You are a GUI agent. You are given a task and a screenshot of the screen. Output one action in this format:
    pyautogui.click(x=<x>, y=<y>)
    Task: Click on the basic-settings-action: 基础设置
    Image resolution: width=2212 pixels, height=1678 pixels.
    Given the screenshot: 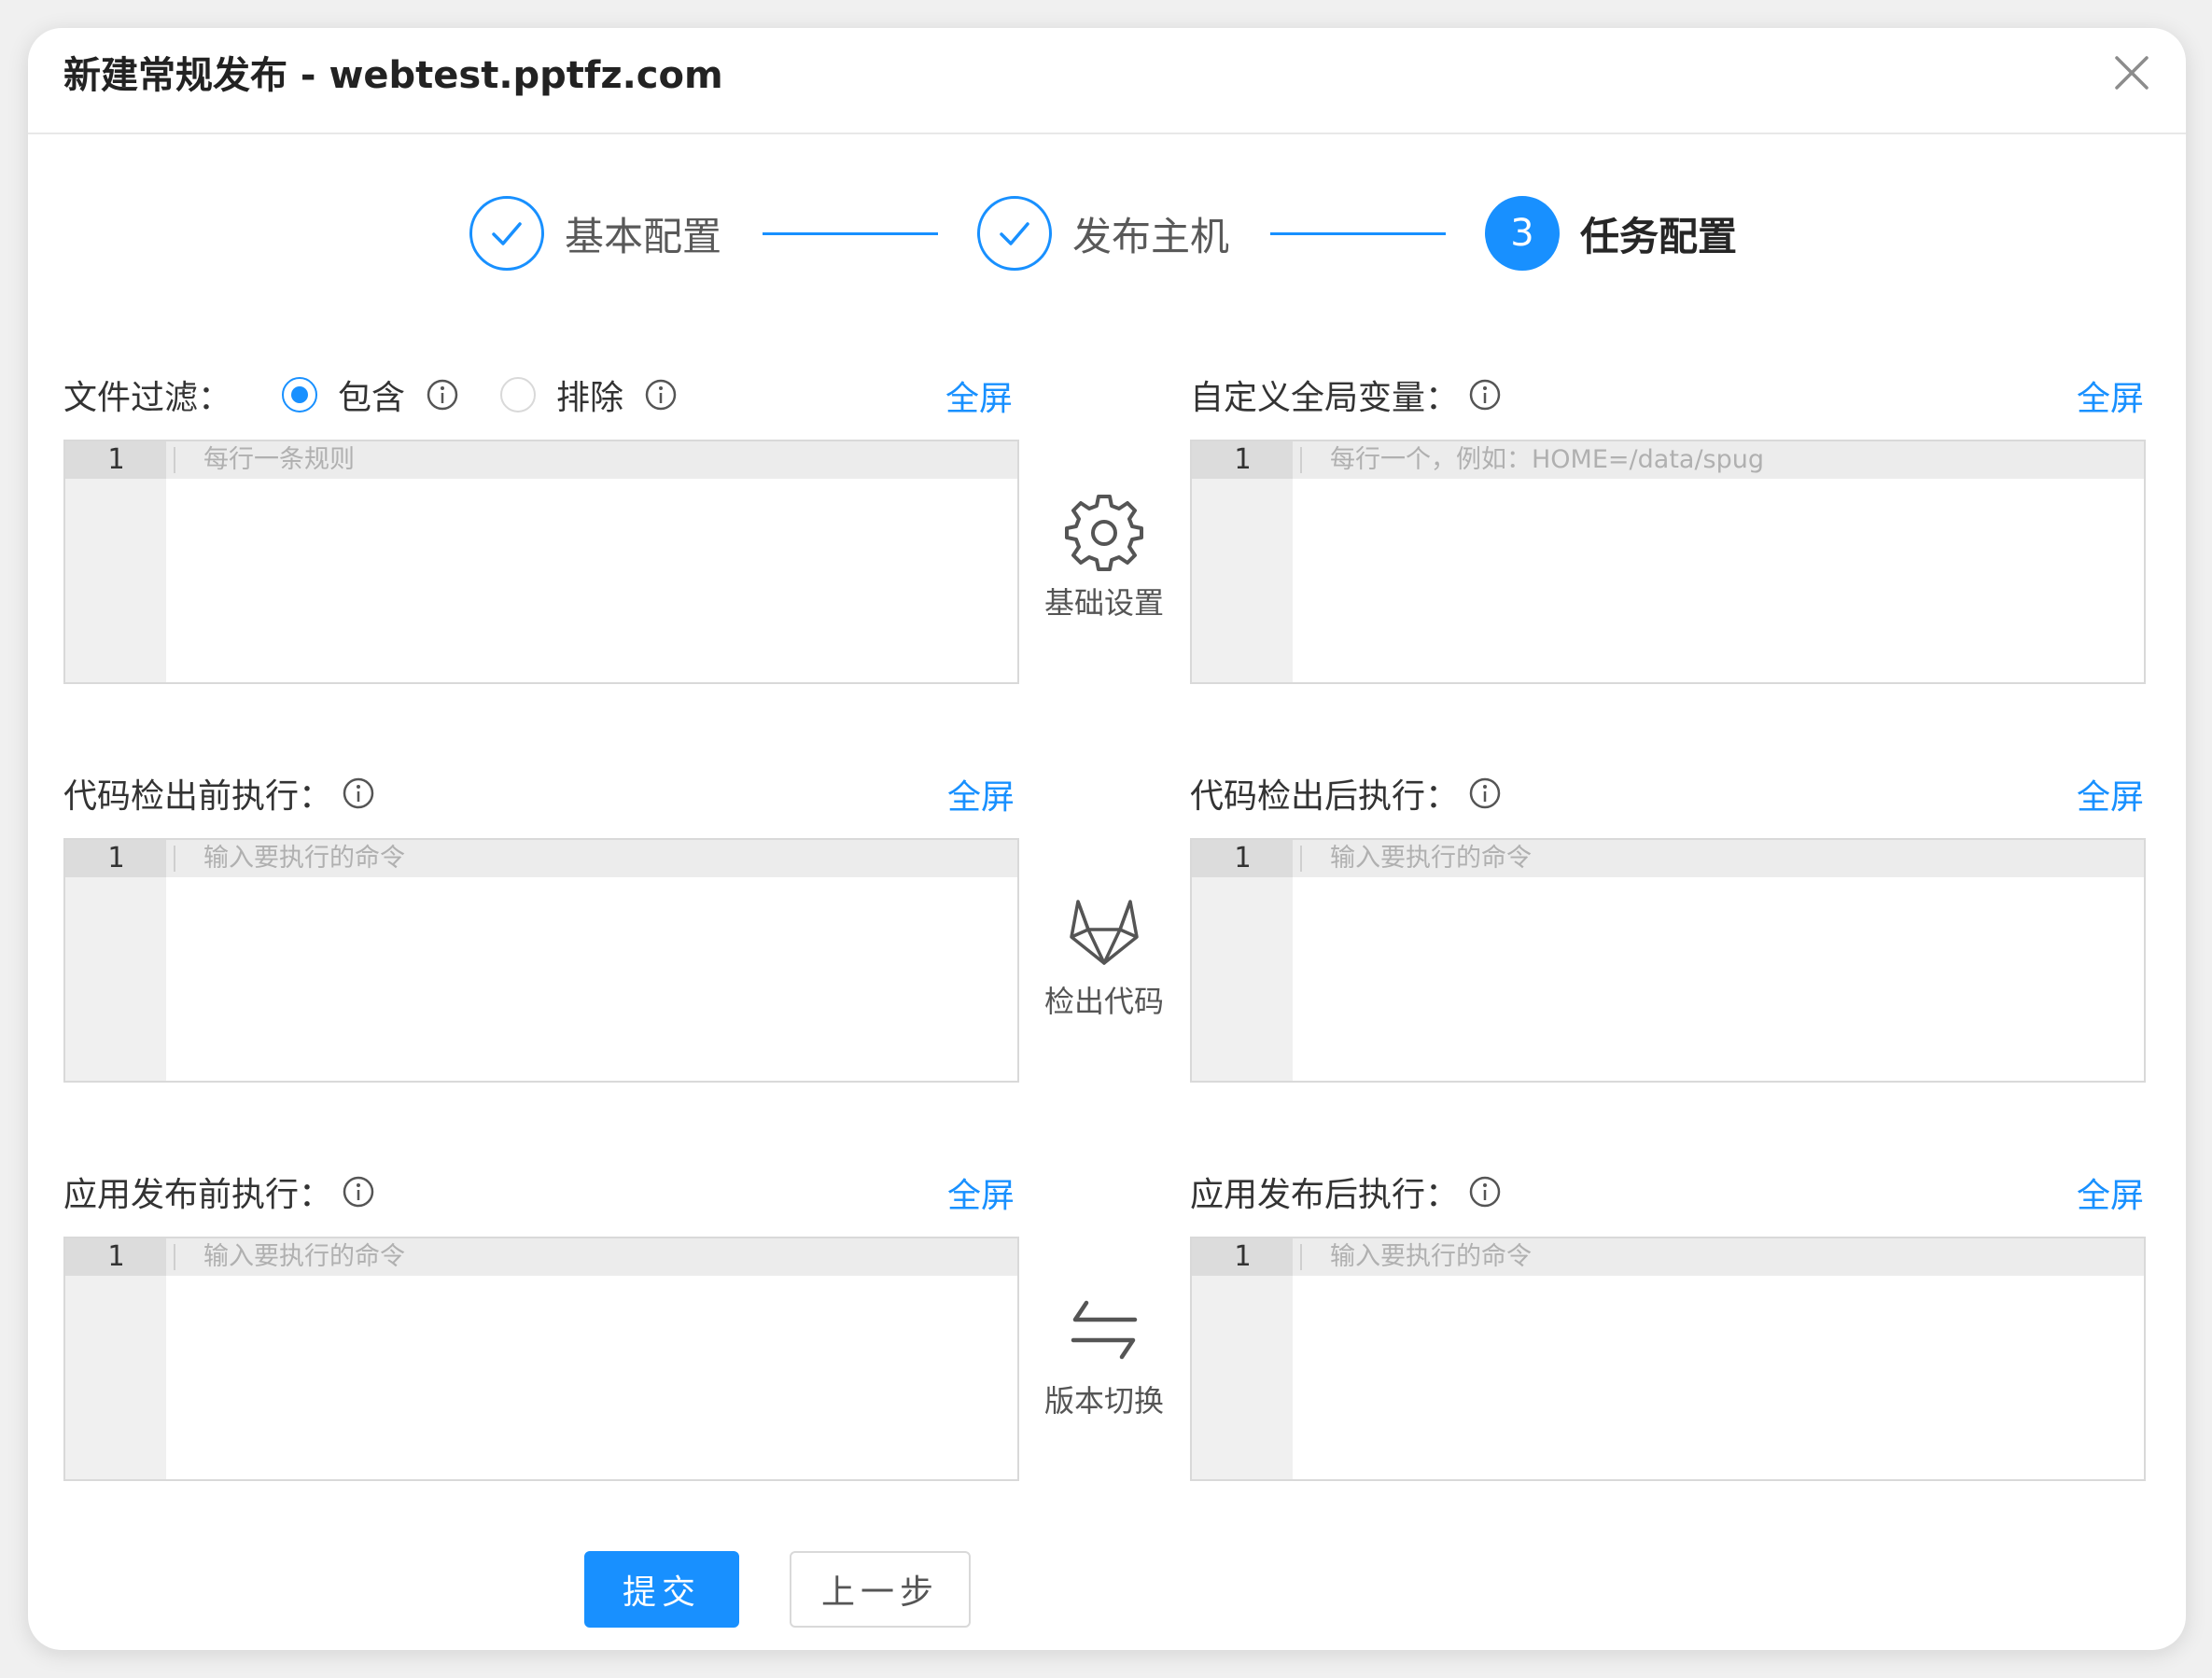 What is the action you would take?
    pyautogui.click(x=1104, y=556)
    